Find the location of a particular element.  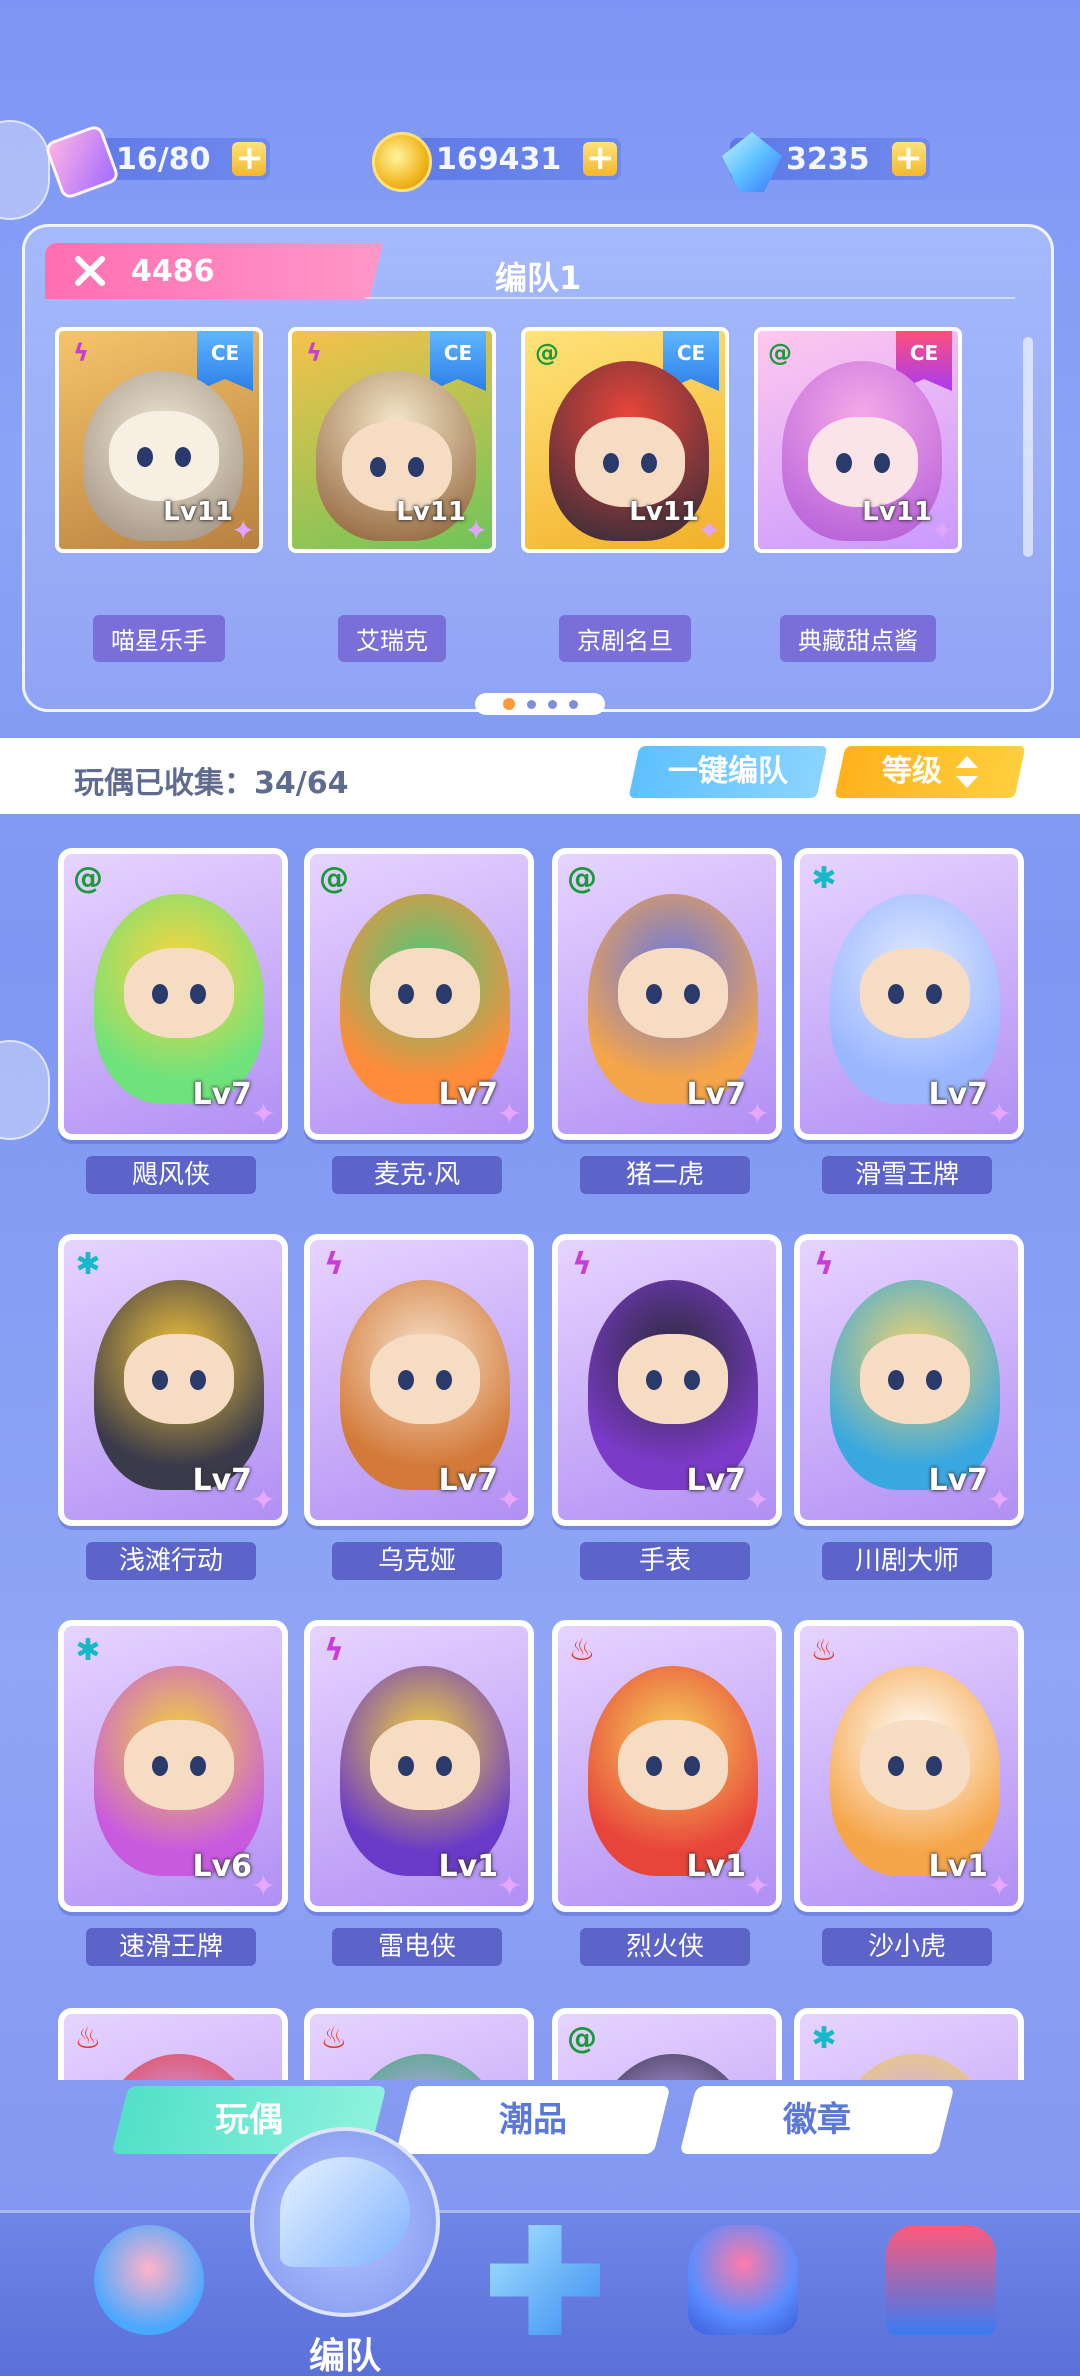

doll-card: ✱ Lv7 ✦ 浅滩行动 is located at coordinates (175, 1427).